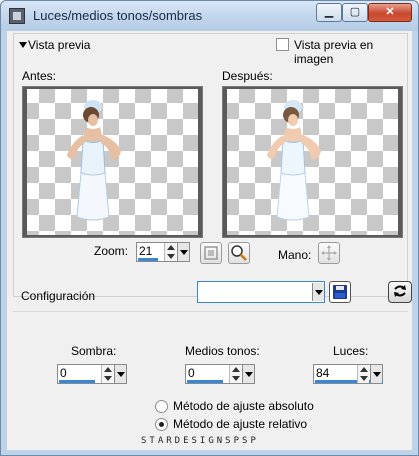 The height and width of the screenshot is (456, 419). What do you see at coordinates (23, 45) in the screenshot?
I see `collapse-arrow-icon` at bounding box center [23, 45].